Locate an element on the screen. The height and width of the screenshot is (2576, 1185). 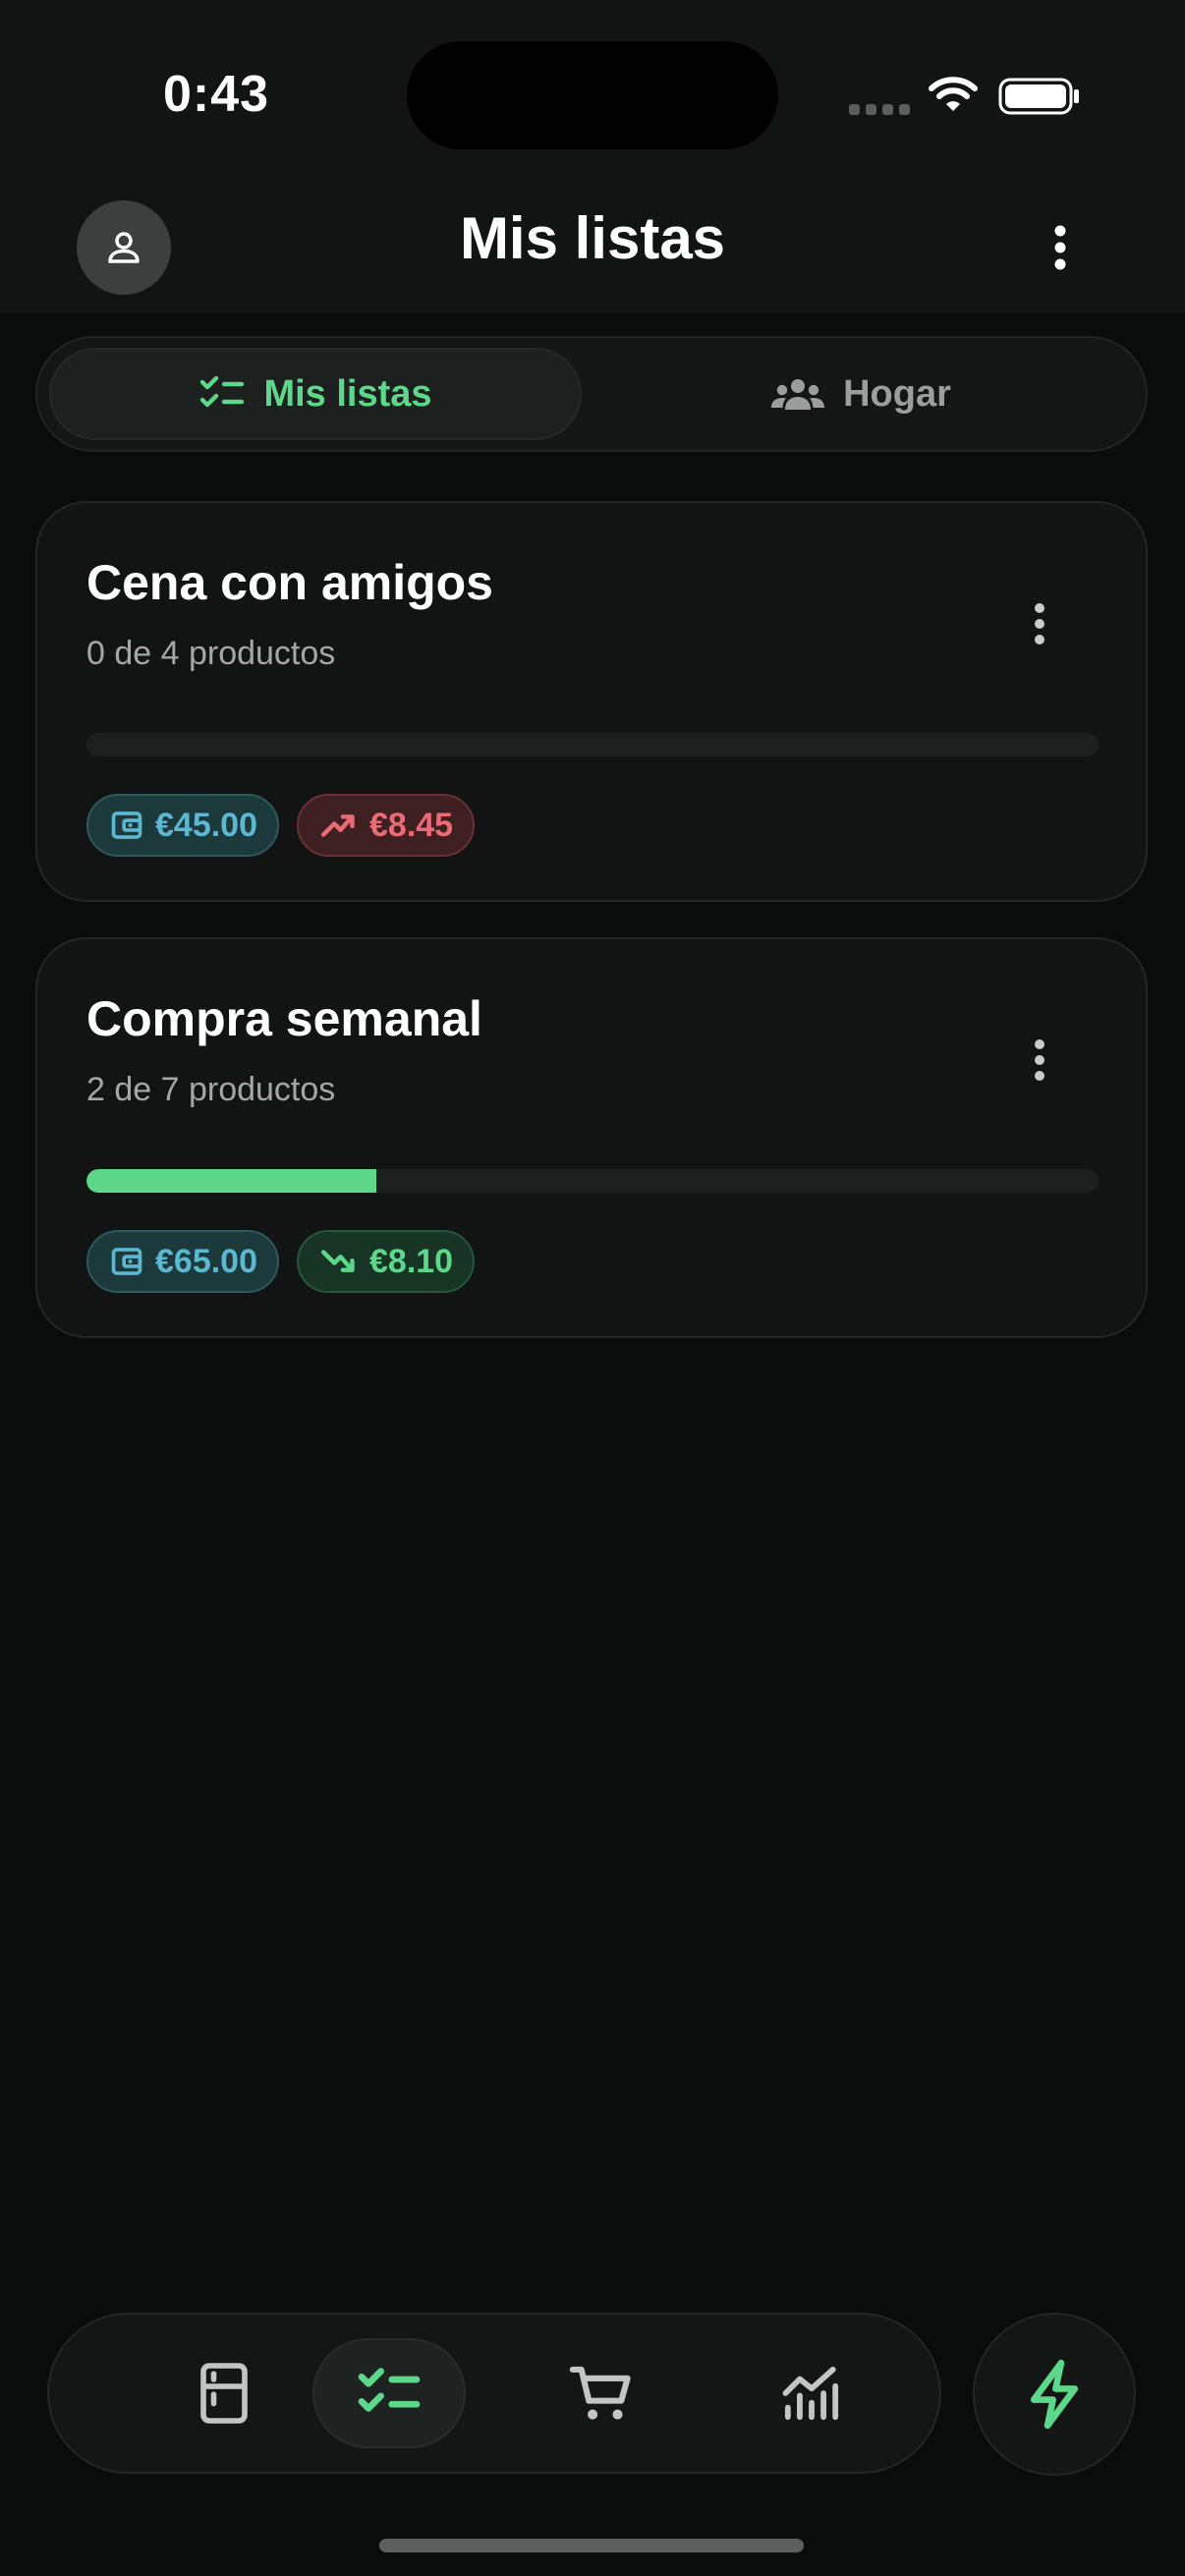
quick-action-button is located at coordinates (1054, 2394).